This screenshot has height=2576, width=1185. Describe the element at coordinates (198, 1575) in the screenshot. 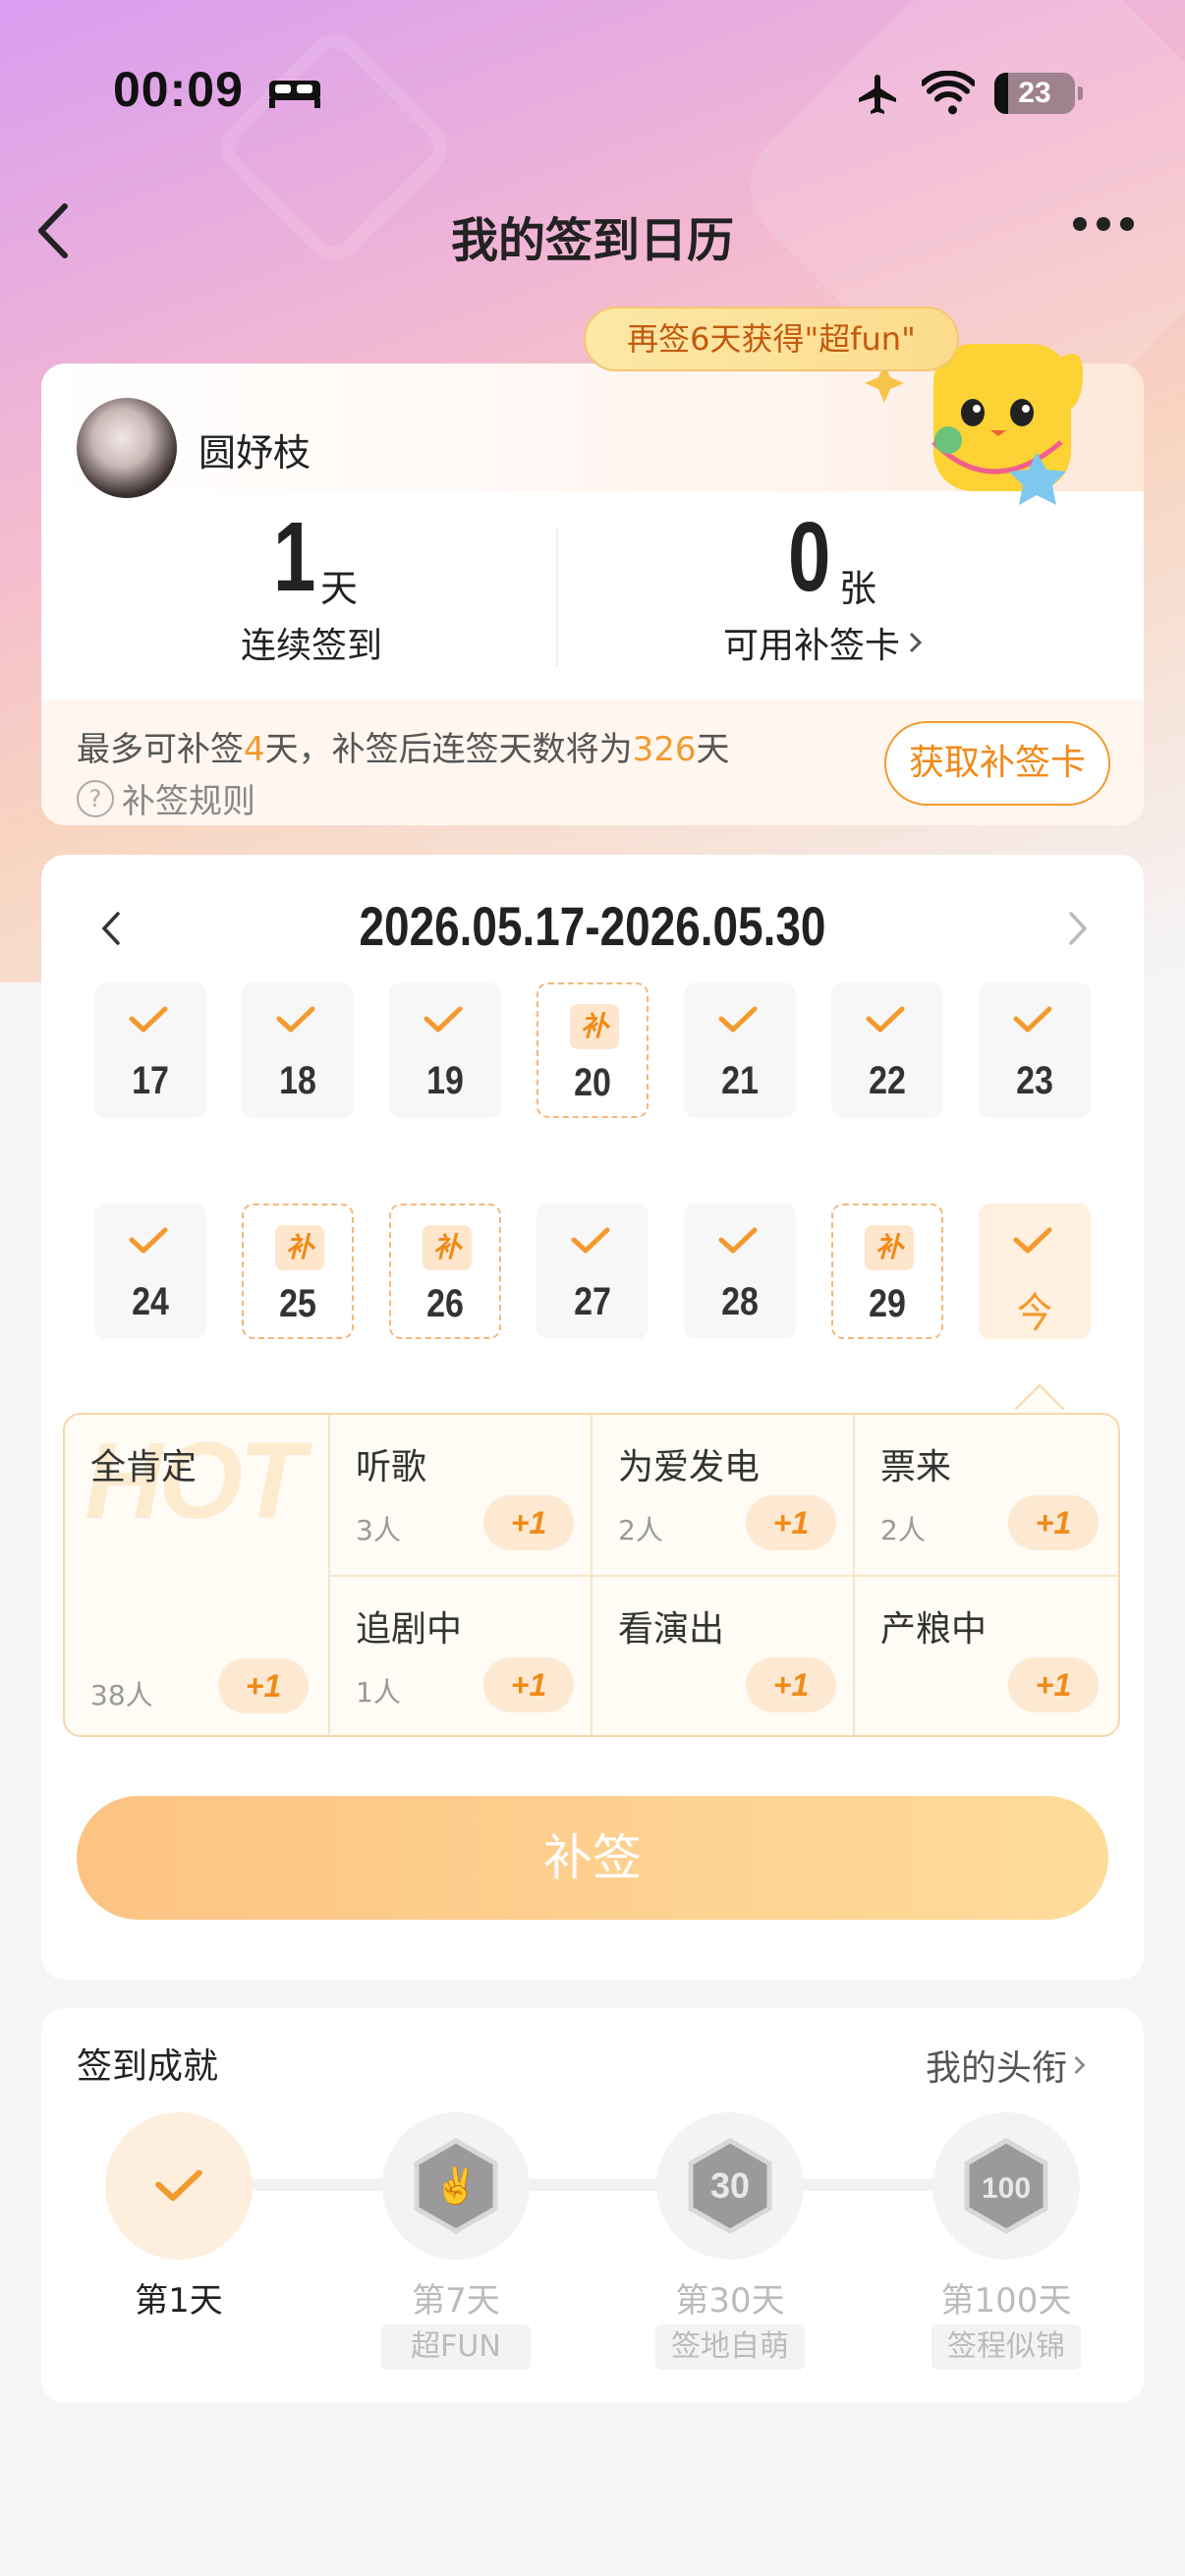

I see `tag-item-featured: 全肯定 38人 +1` at that location.